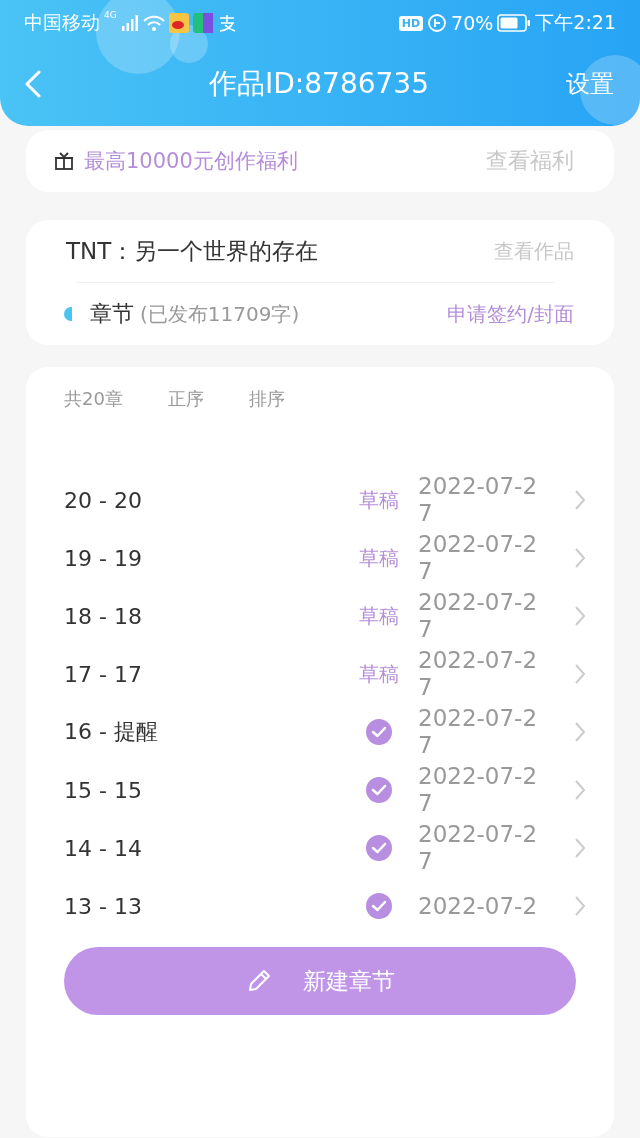 The width and height of the screenshot is (640, 1138). What do you see at coordinates (62, 22) in the screenshot?
I see `carrier-text: 中国移动` at bounding box center [62, 22].